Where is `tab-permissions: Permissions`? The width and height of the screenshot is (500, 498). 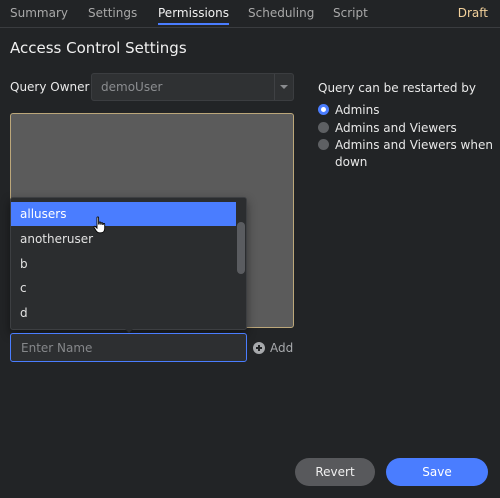 tab-permissions: Permissions is located at coordinates (193, 15).